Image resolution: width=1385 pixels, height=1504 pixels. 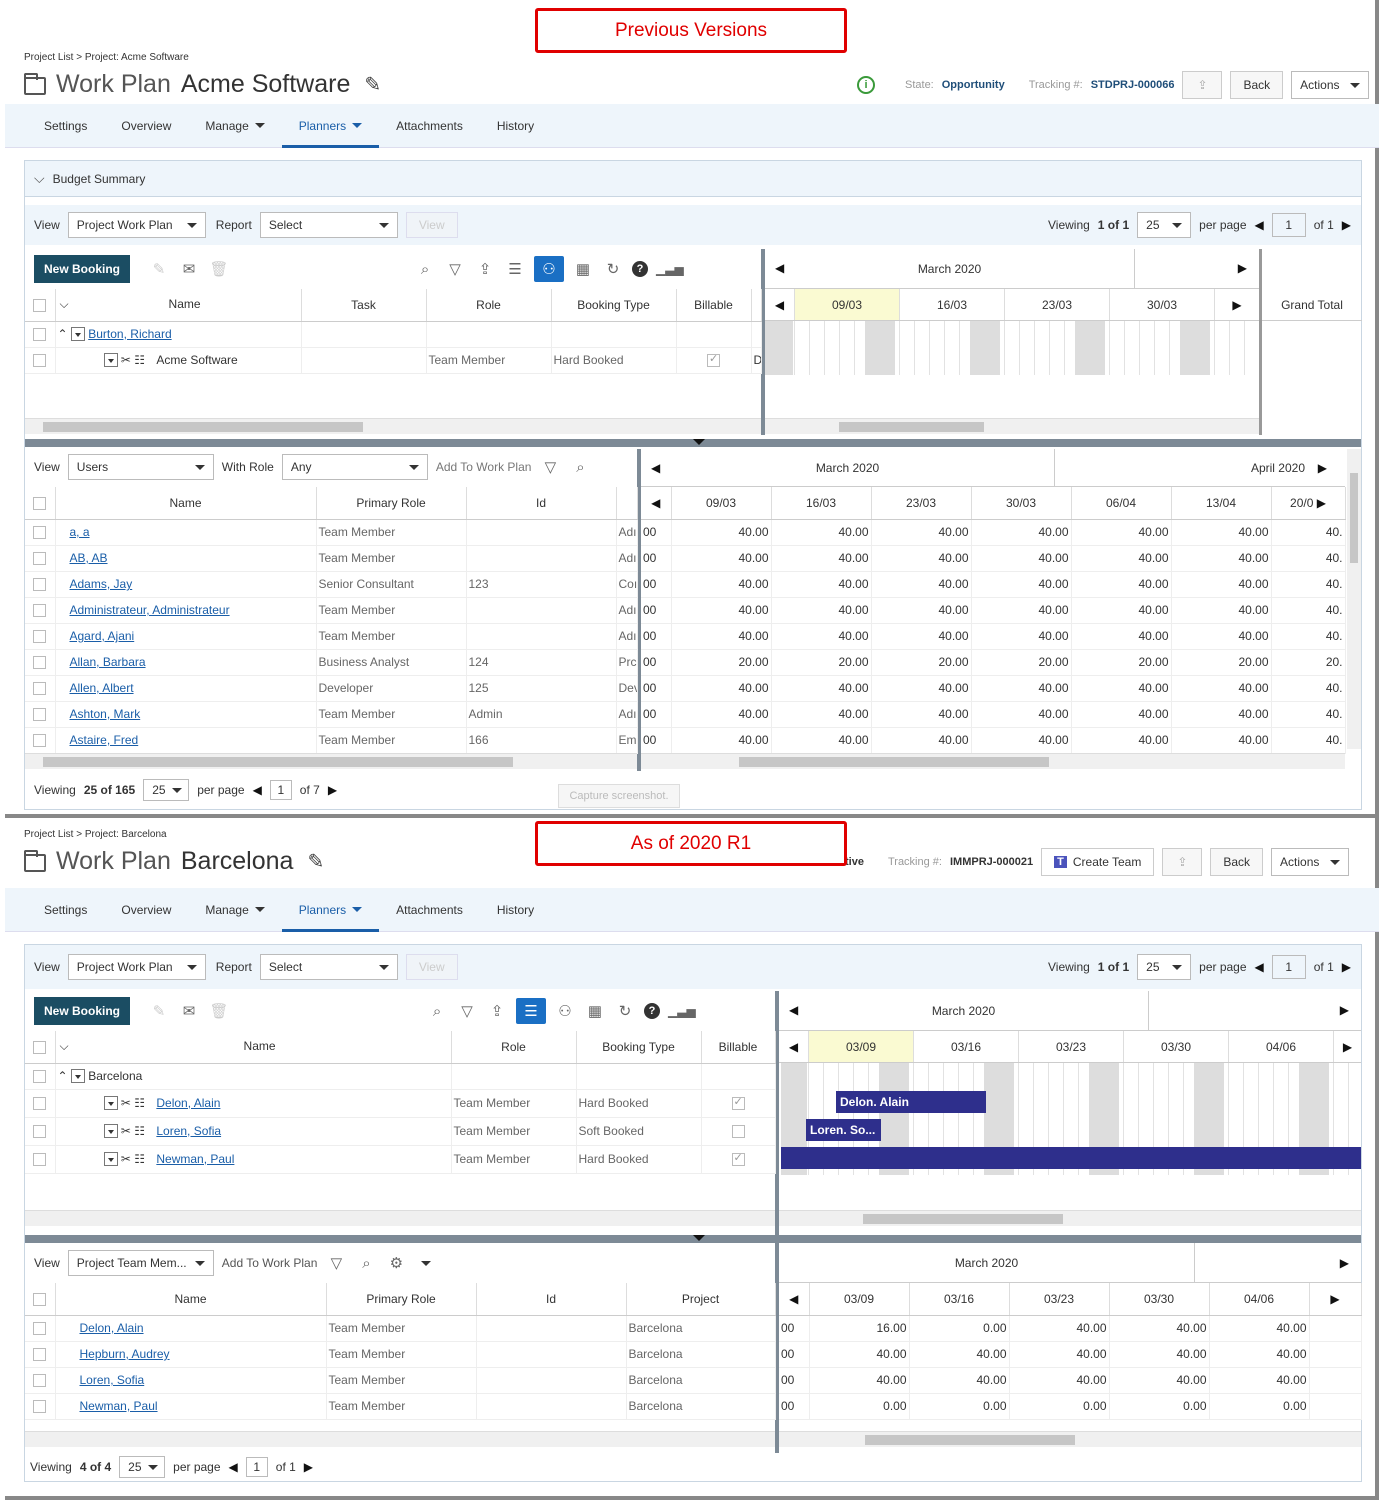 I want to click on gantt-week-prev: ◀, so click(x=780, y=304).